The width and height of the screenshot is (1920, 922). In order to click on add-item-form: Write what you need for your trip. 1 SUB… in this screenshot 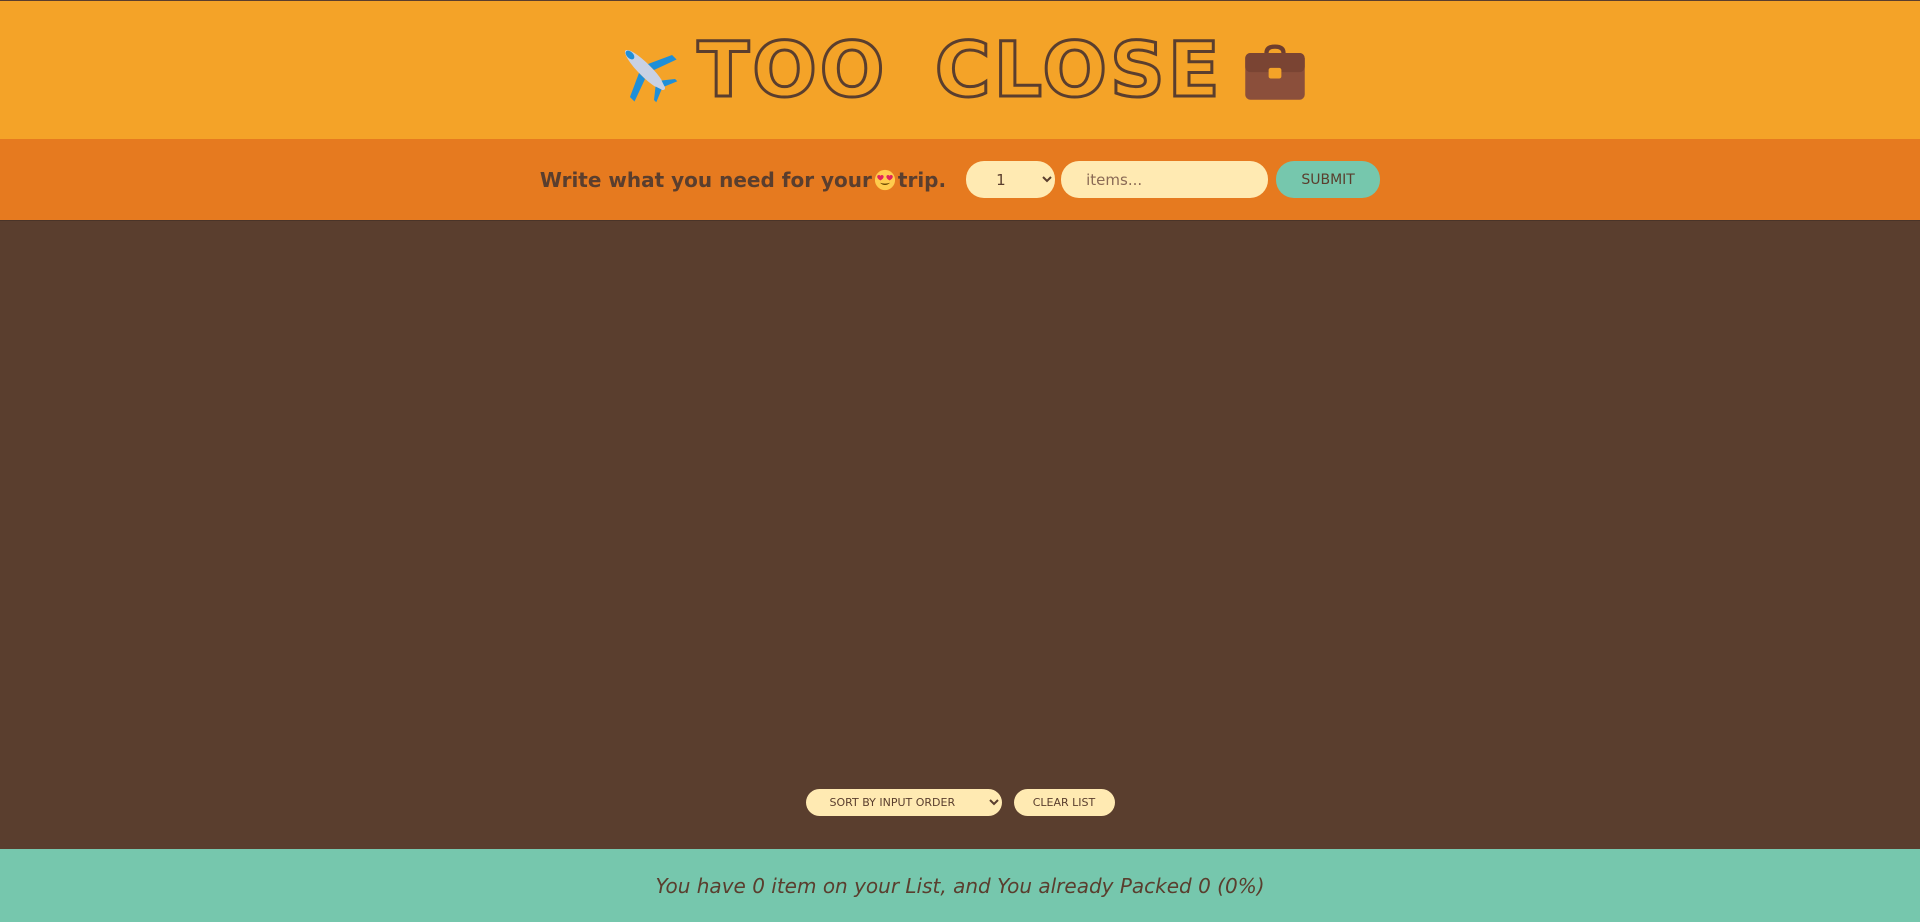, I will do `click(960, 180)`.